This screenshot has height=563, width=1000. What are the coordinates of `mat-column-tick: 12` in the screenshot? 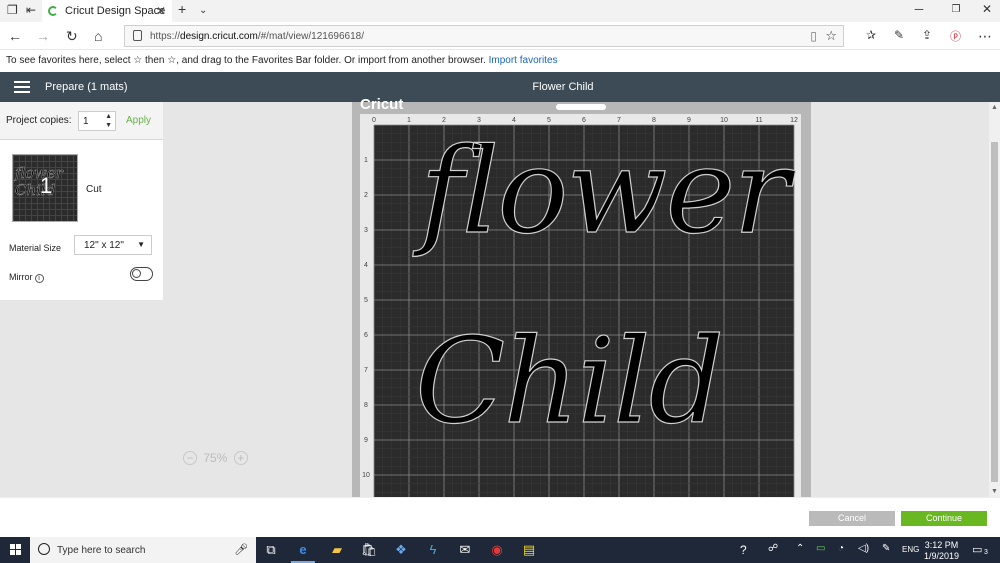 It's located at (794, 120).